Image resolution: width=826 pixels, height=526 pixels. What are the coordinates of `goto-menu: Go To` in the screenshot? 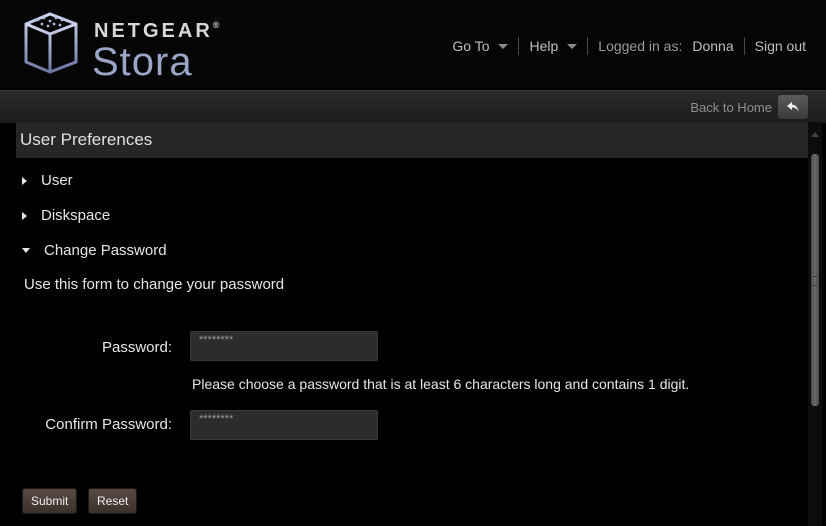 It's located at (480, 46).